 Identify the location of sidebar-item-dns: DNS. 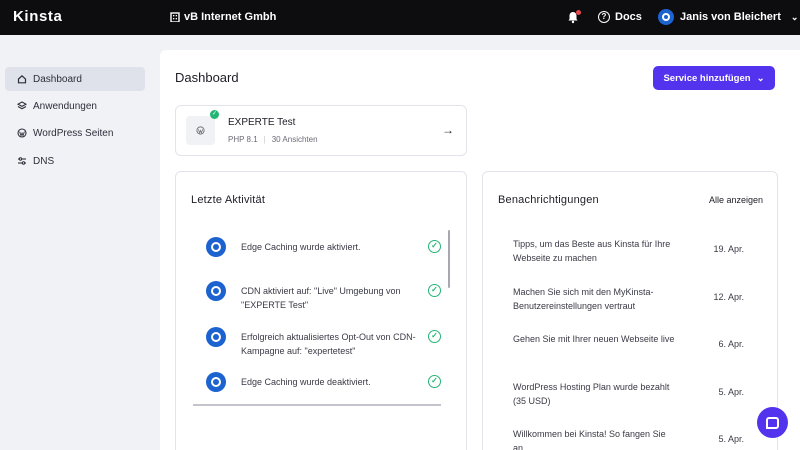
(75, 161).